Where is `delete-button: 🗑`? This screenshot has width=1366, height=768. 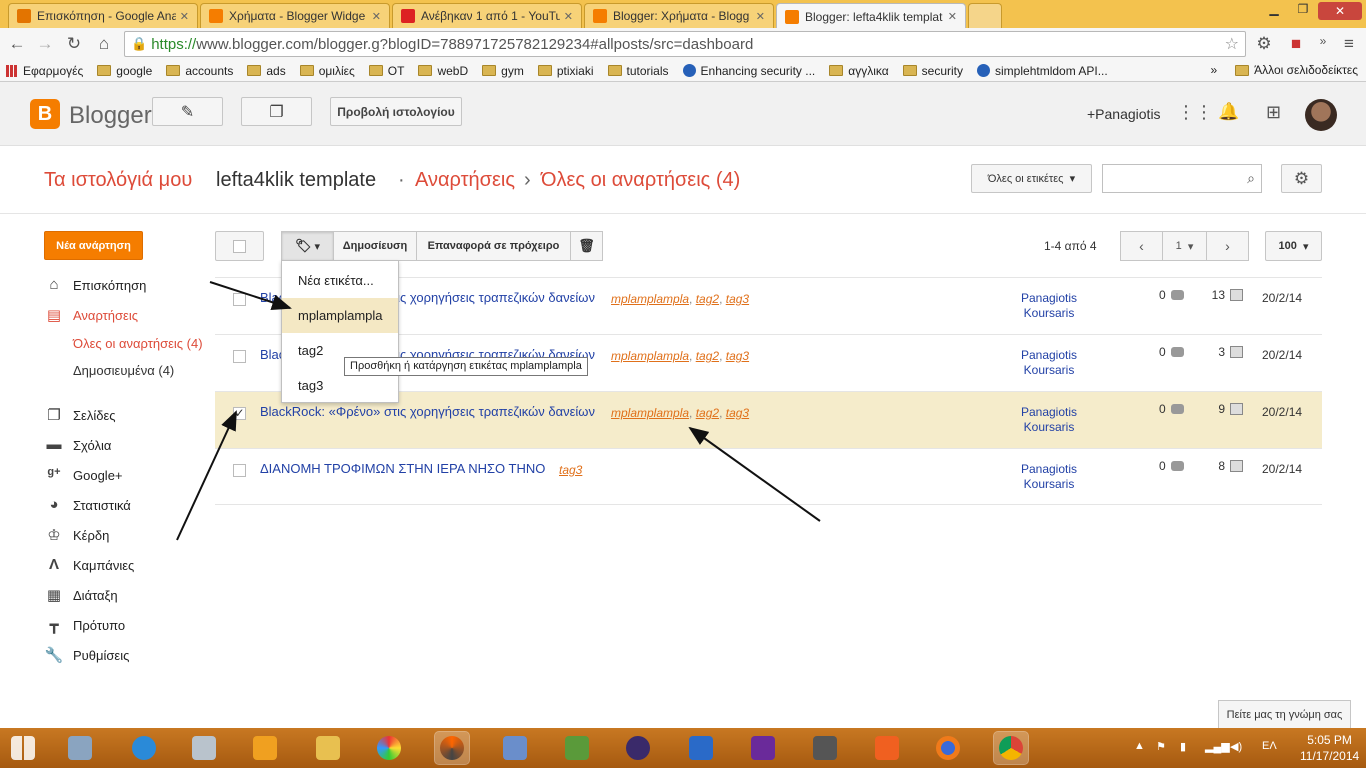 delete-button: 🗑 is located at coordinates (586, 246).